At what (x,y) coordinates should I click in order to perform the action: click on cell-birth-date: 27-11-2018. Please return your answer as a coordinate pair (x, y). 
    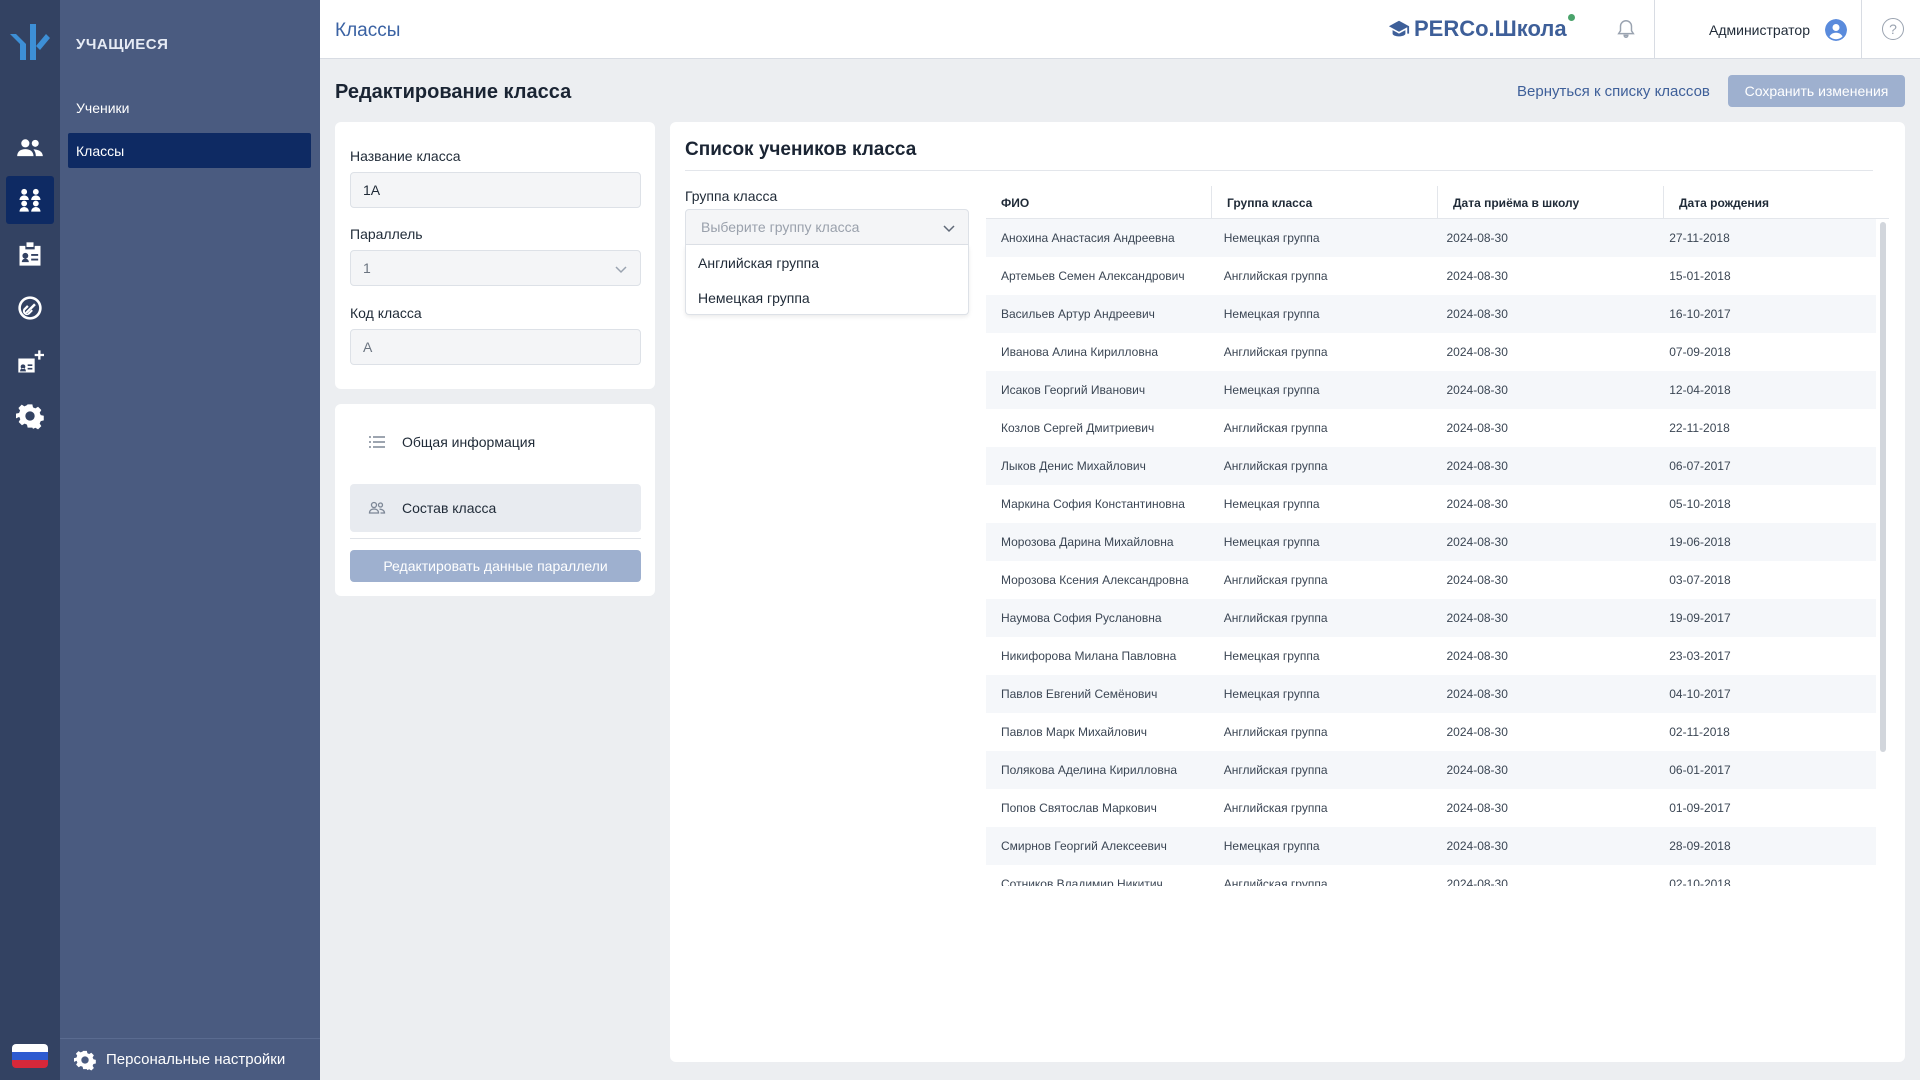
    Looking at the image, I should click on (1699, 238).